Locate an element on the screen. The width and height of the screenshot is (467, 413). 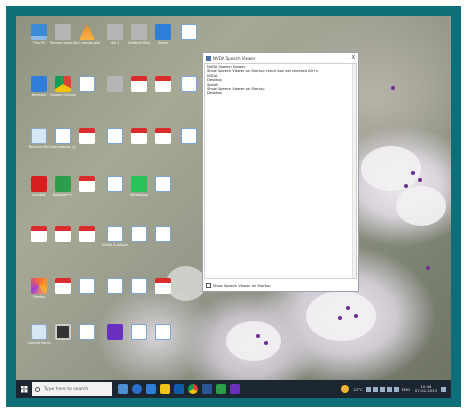
desktop-icon: Record video clip is located at coordinates (63, 34).